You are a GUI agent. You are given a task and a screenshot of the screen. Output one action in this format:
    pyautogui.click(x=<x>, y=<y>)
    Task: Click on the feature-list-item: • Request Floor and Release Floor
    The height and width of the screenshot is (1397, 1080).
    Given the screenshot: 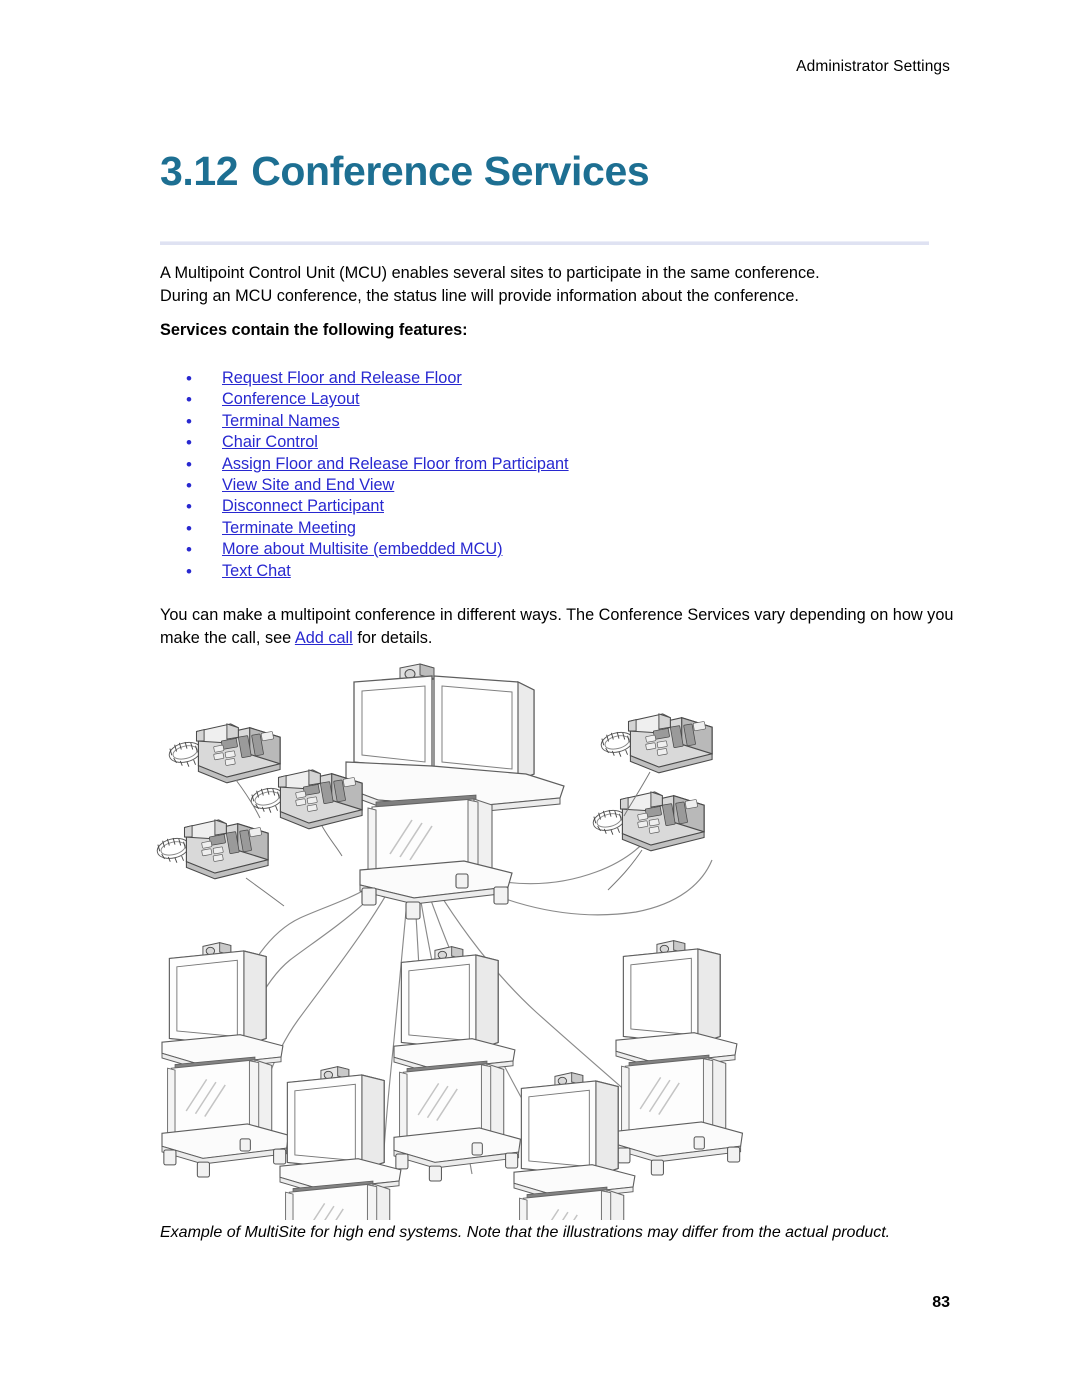 What is the action you would take?
    pyautogui.click(x=536, y=378)
    